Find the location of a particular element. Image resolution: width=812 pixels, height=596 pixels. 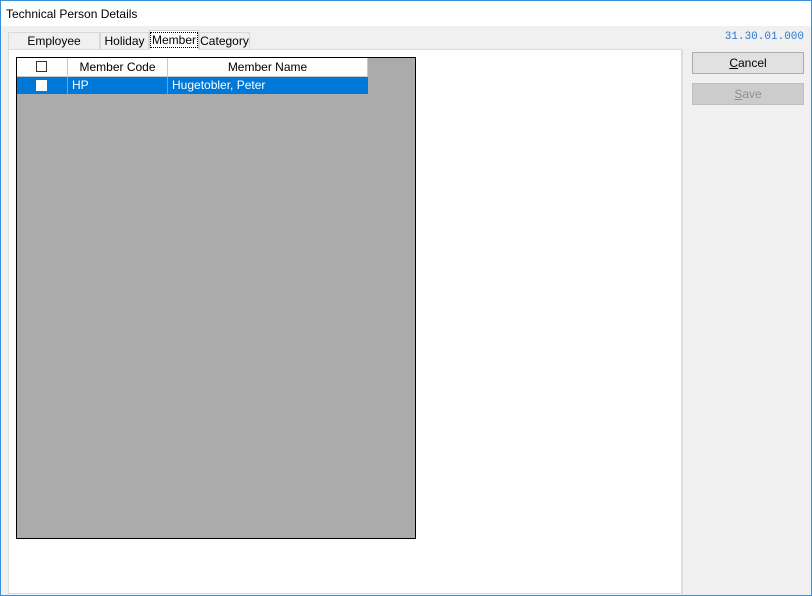

tab-label: Category is located at coordinates (224, 41).